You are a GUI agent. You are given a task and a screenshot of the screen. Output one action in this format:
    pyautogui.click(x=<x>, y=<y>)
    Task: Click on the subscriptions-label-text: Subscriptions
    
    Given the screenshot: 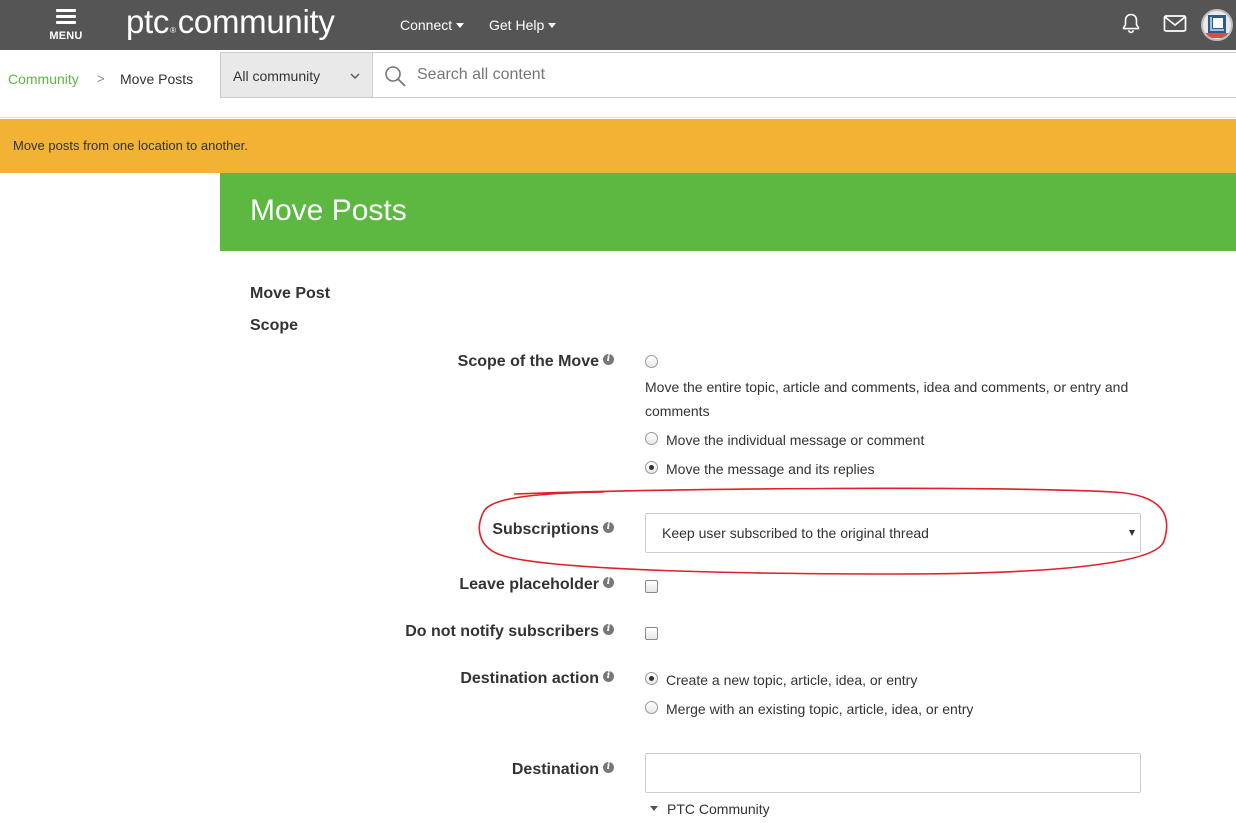 What is the action you would take?
    pyautogui.click(x=545, y=529)
    